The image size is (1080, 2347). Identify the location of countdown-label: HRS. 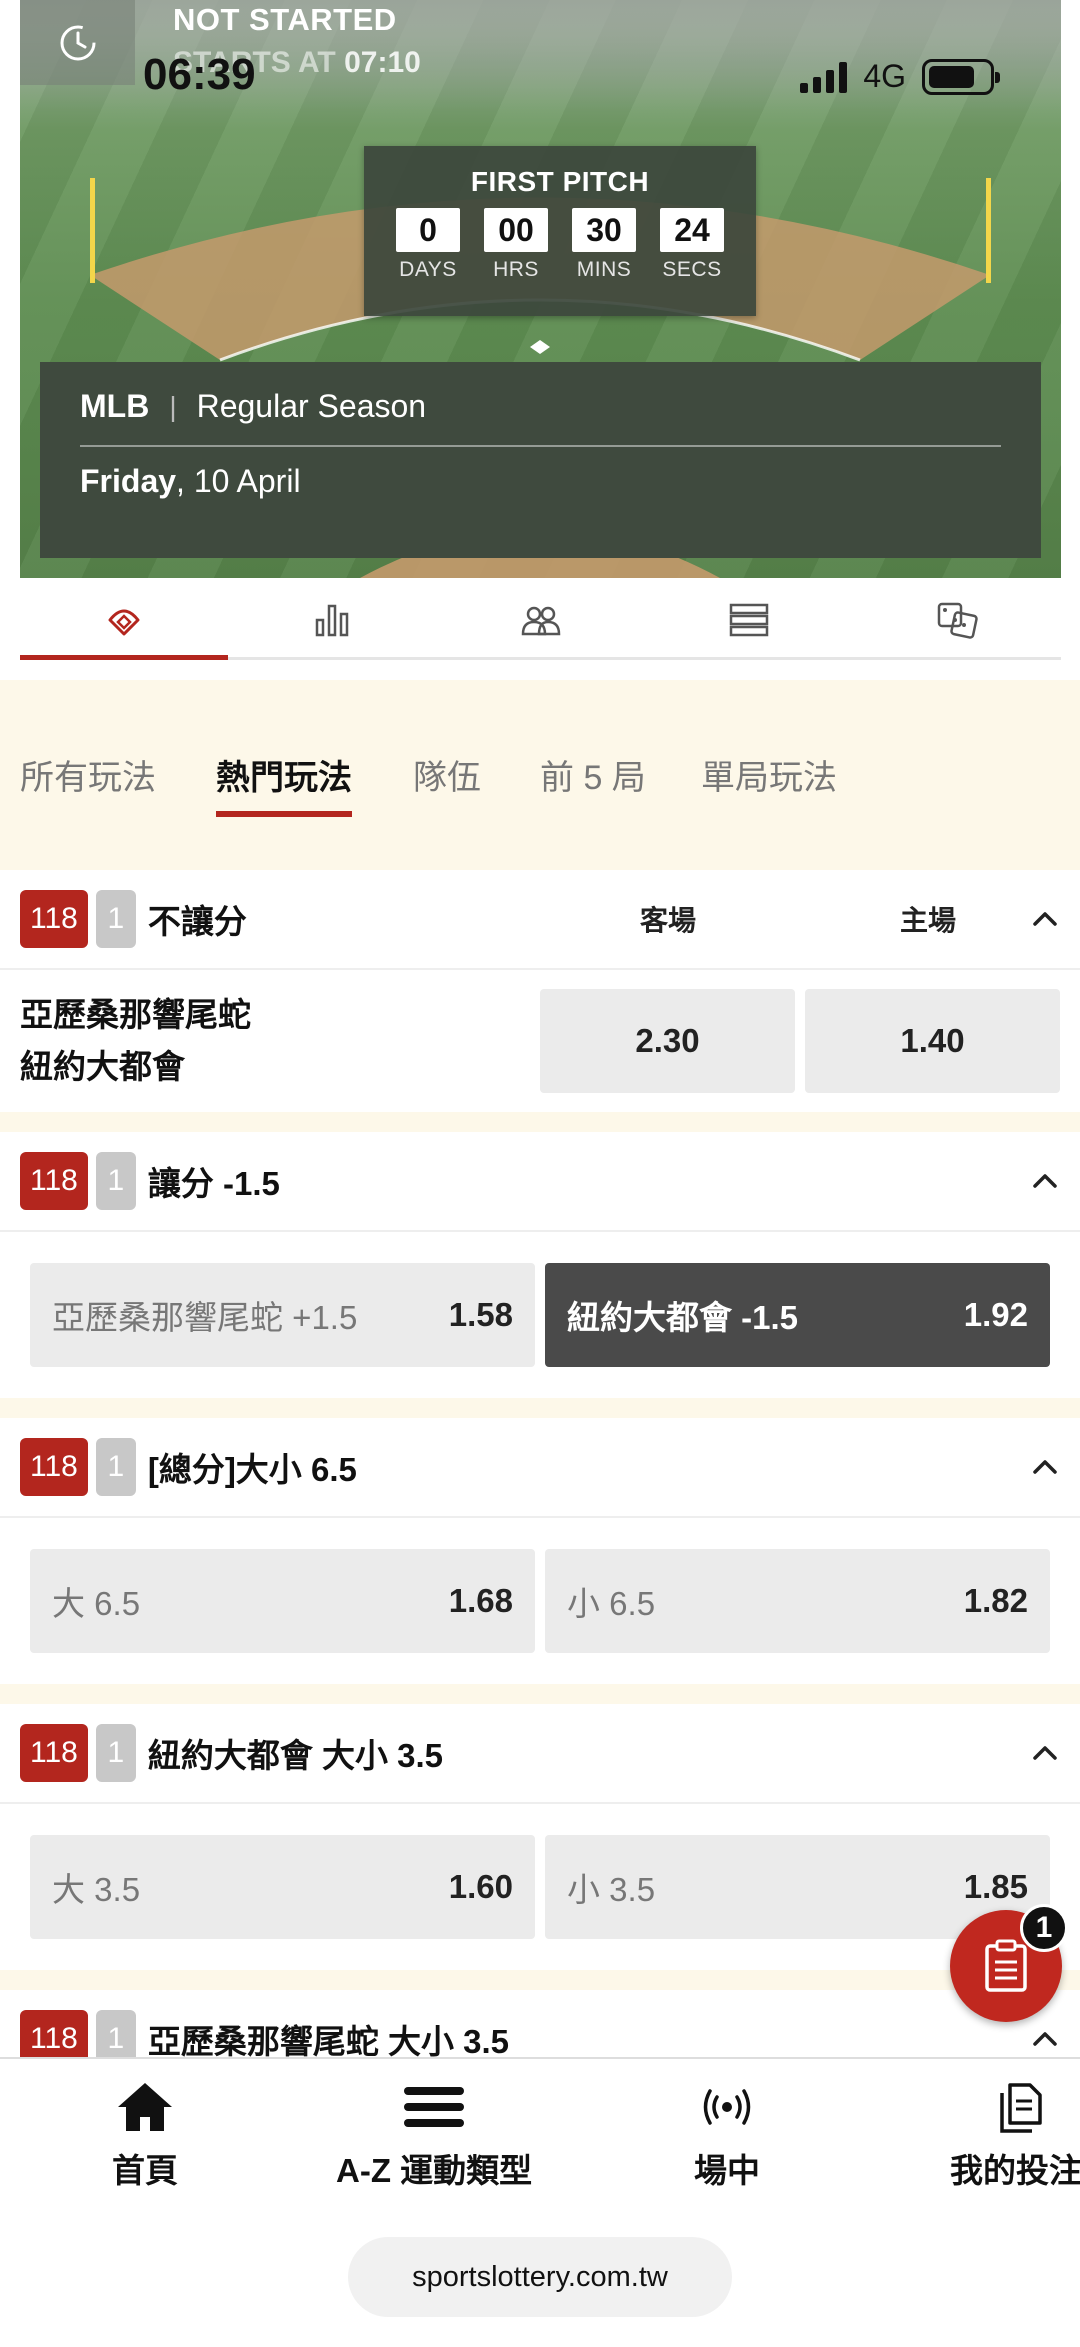
(516, 269).